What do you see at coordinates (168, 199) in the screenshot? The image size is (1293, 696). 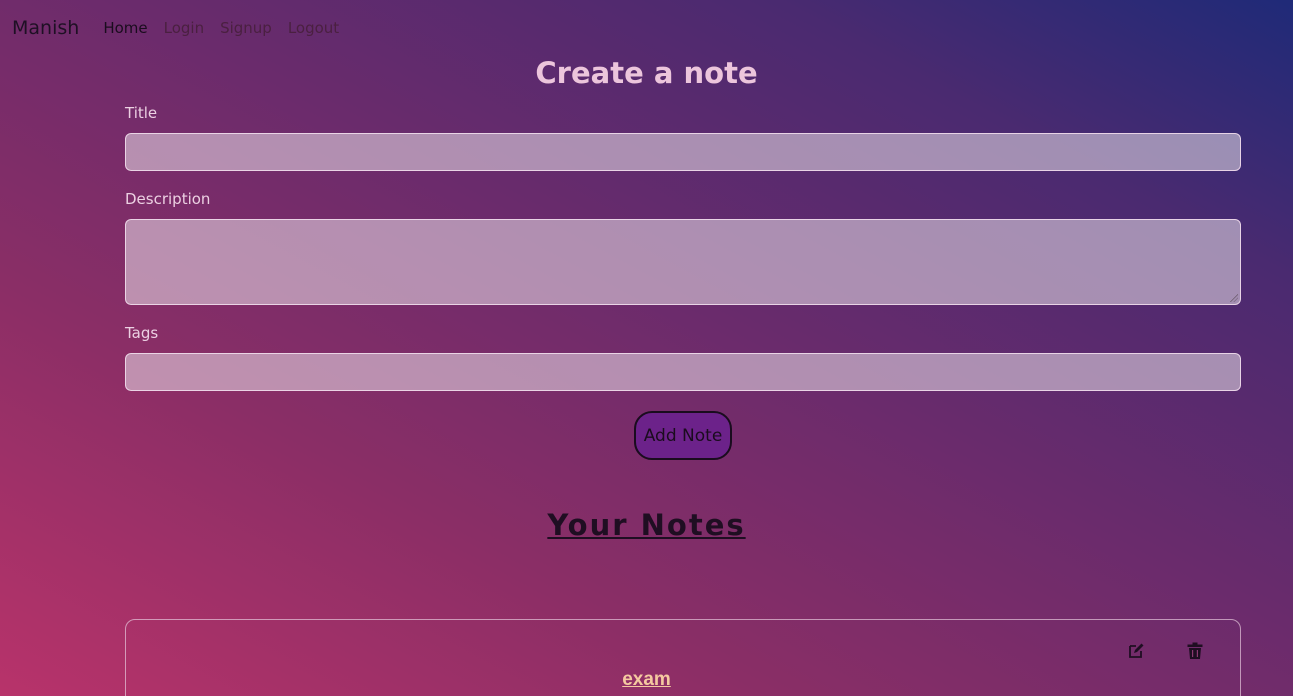 I see `description-label: Description` at bounding box center [168, 199].